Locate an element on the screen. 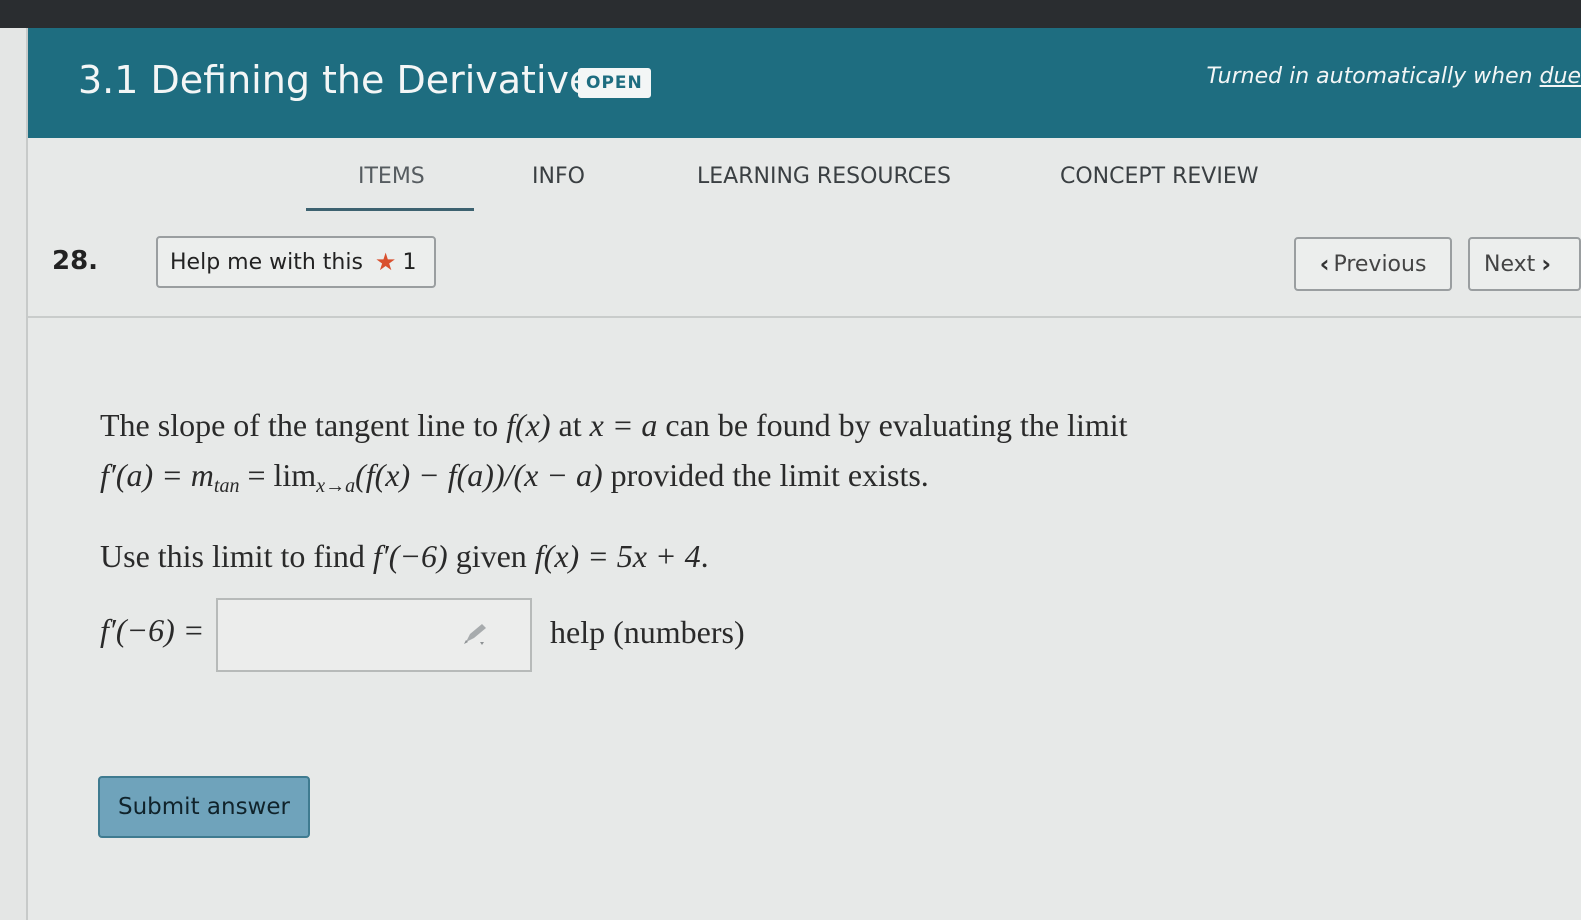  answer-row: f′(−6) = help (numbers) is located at coordinates (550, 636).